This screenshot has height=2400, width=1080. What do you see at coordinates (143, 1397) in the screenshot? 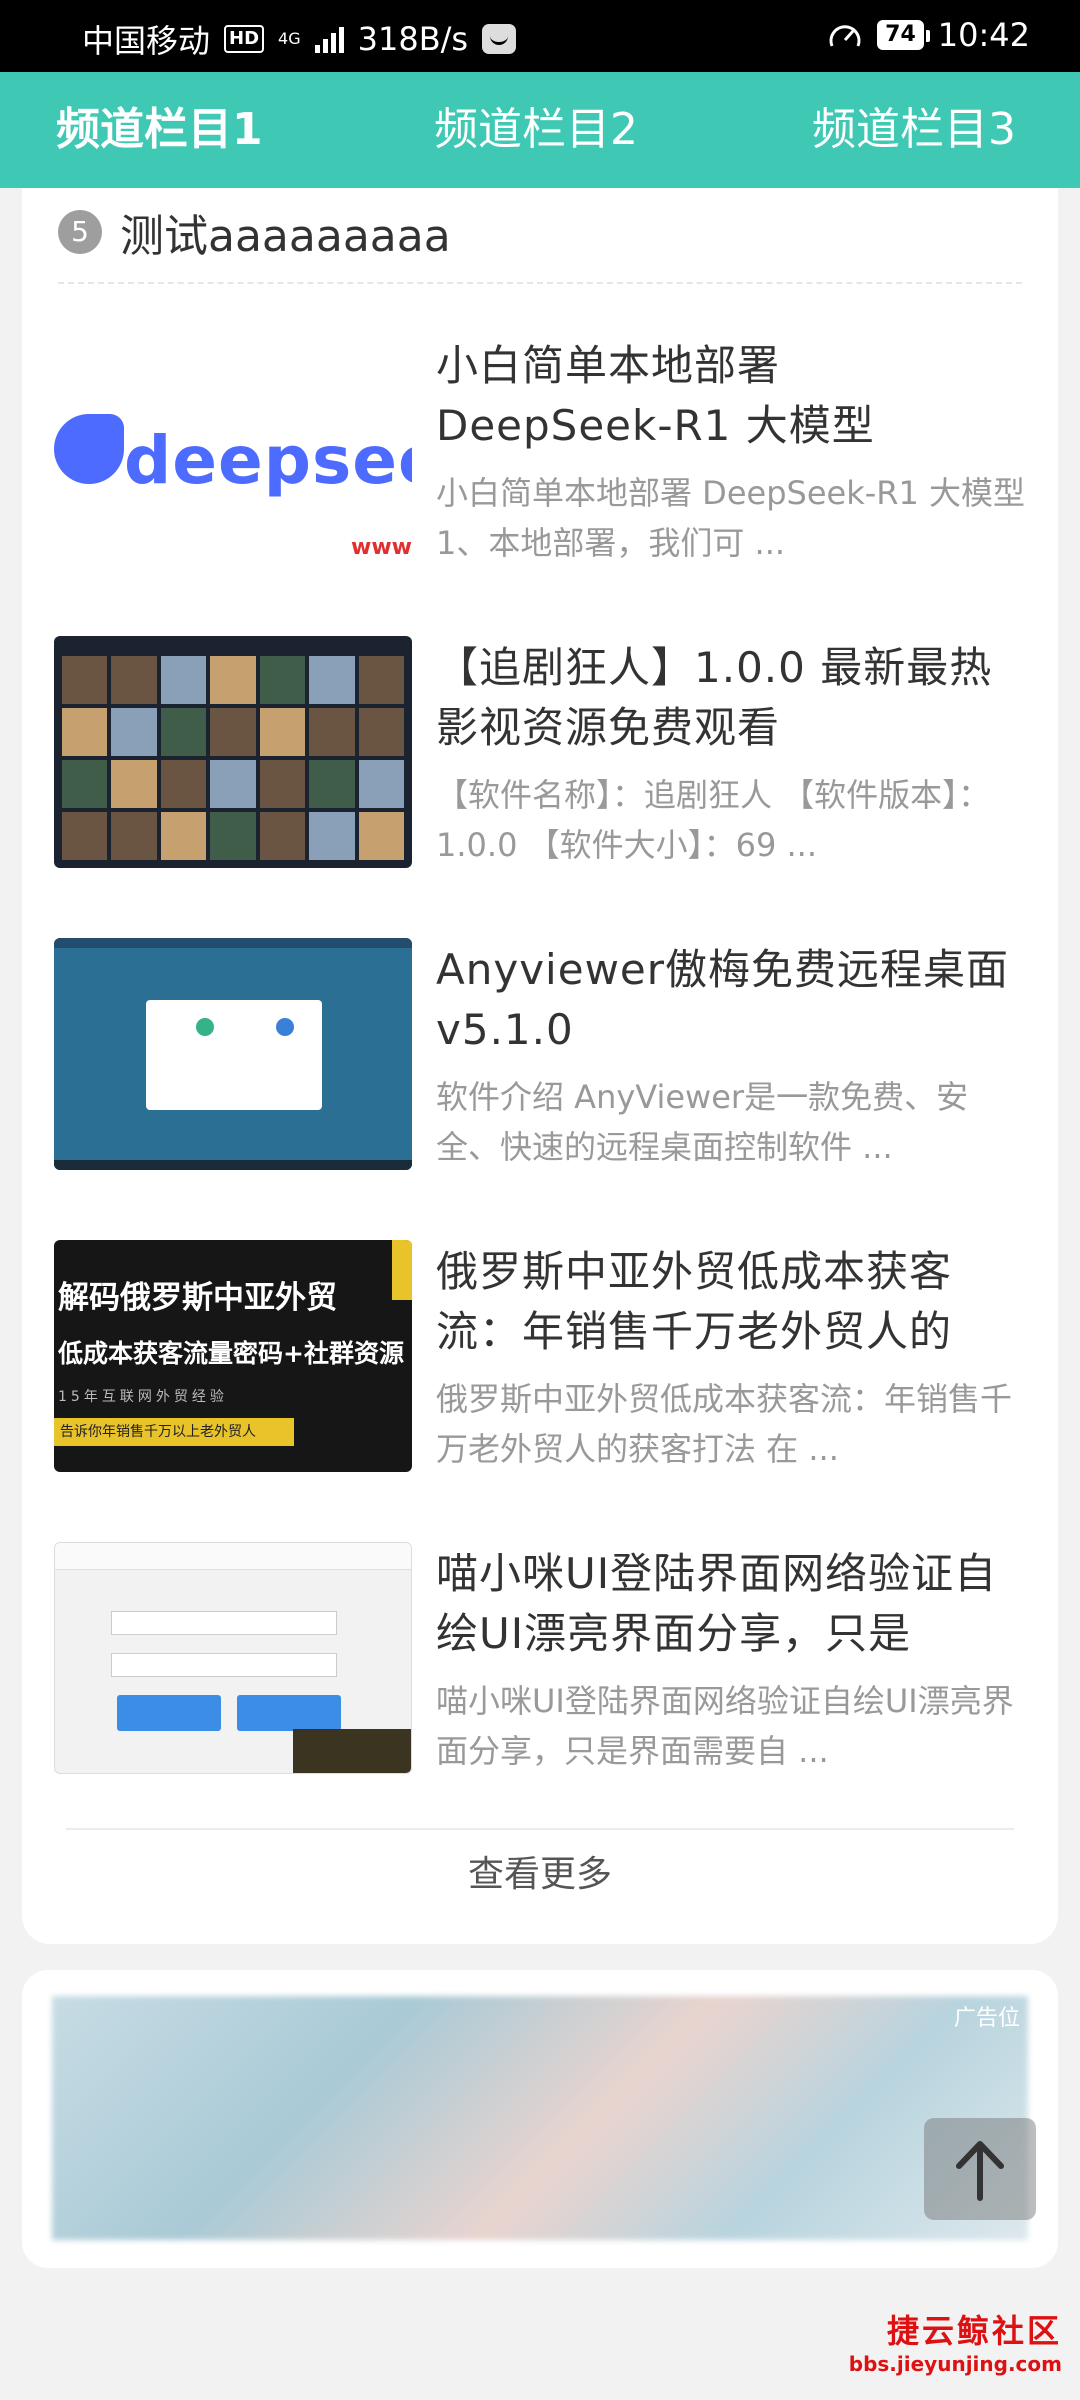
I see `thumbnail-caption: 15年互联网外贸经验` at bounding box center [143, 1397].